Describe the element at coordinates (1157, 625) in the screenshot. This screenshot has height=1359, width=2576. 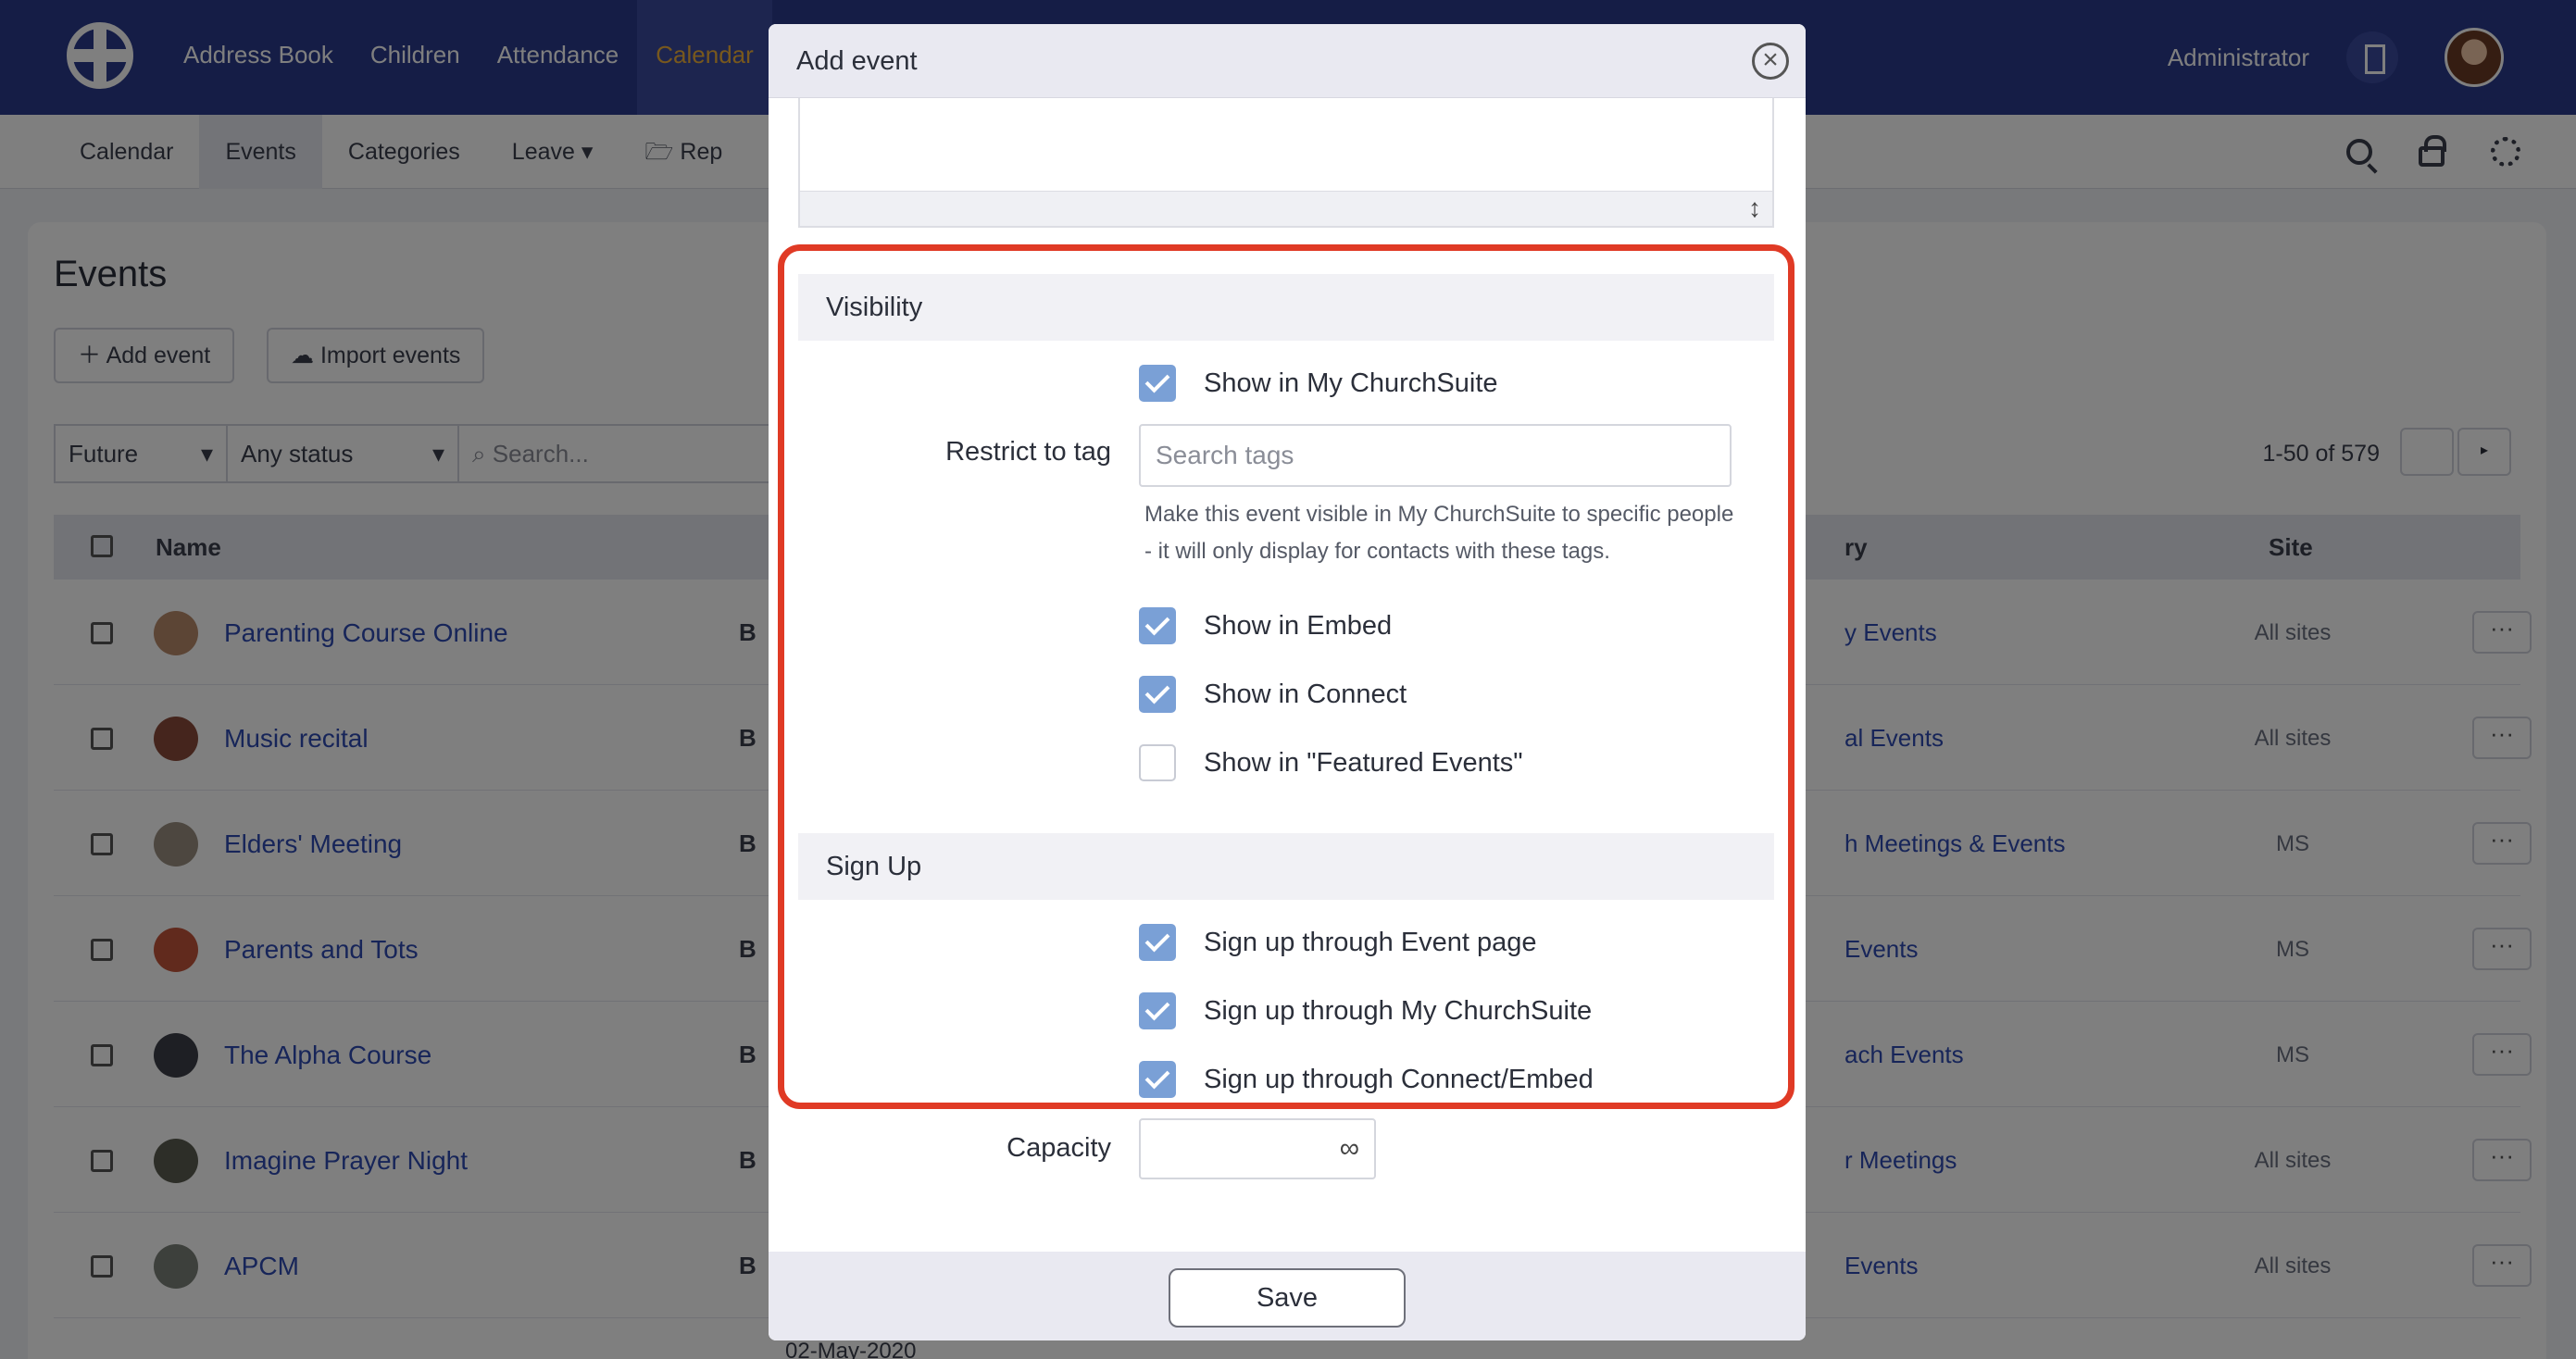
I see `show-embed-checkbox` at that location.